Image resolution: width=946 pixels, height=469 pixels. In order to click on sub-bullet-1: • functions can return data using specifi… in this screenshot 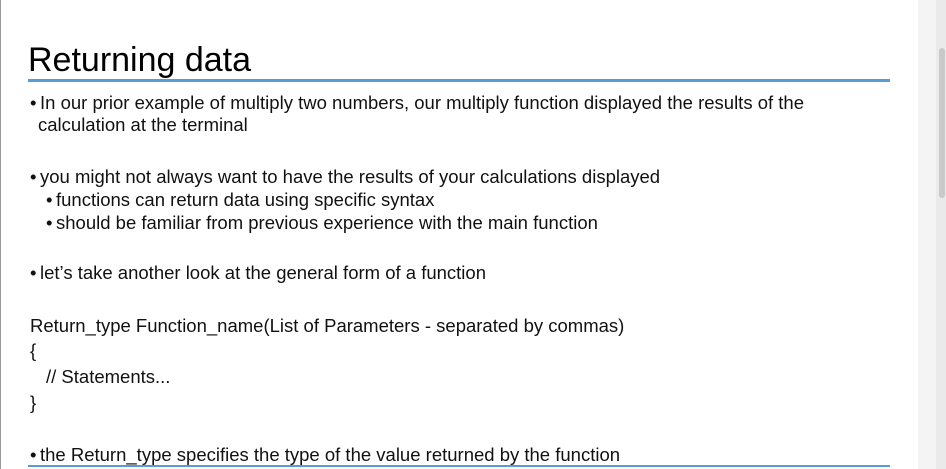, I will do `click(240, 200)`.